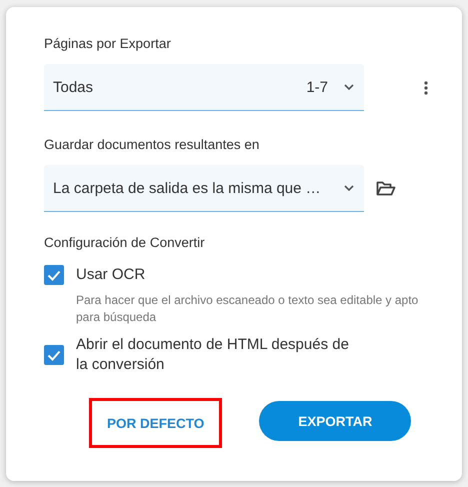 The image size is (468, 487). Describe the element at coordinates (204, 87) in the screenshot. I see `pages-dropdown: Todas 1-7` at that location.